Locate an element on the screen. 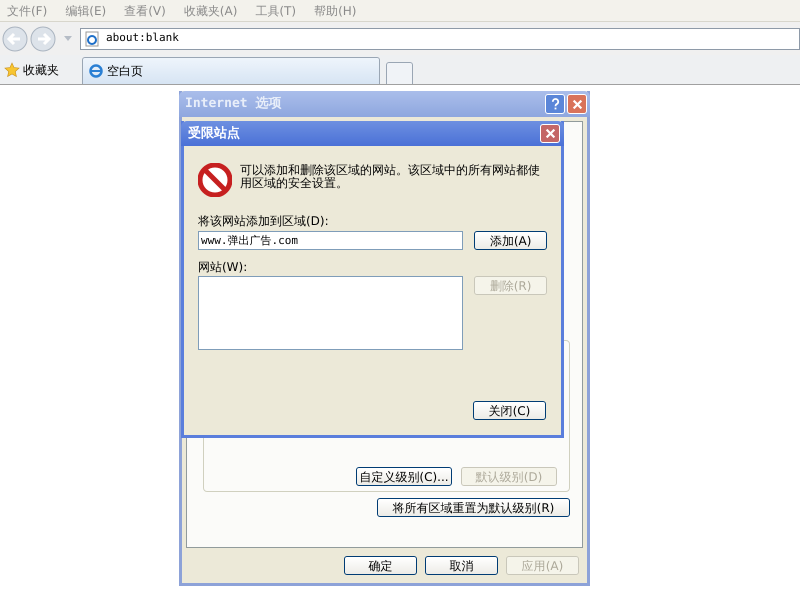  help-icon is located at coordinates (555, 104).